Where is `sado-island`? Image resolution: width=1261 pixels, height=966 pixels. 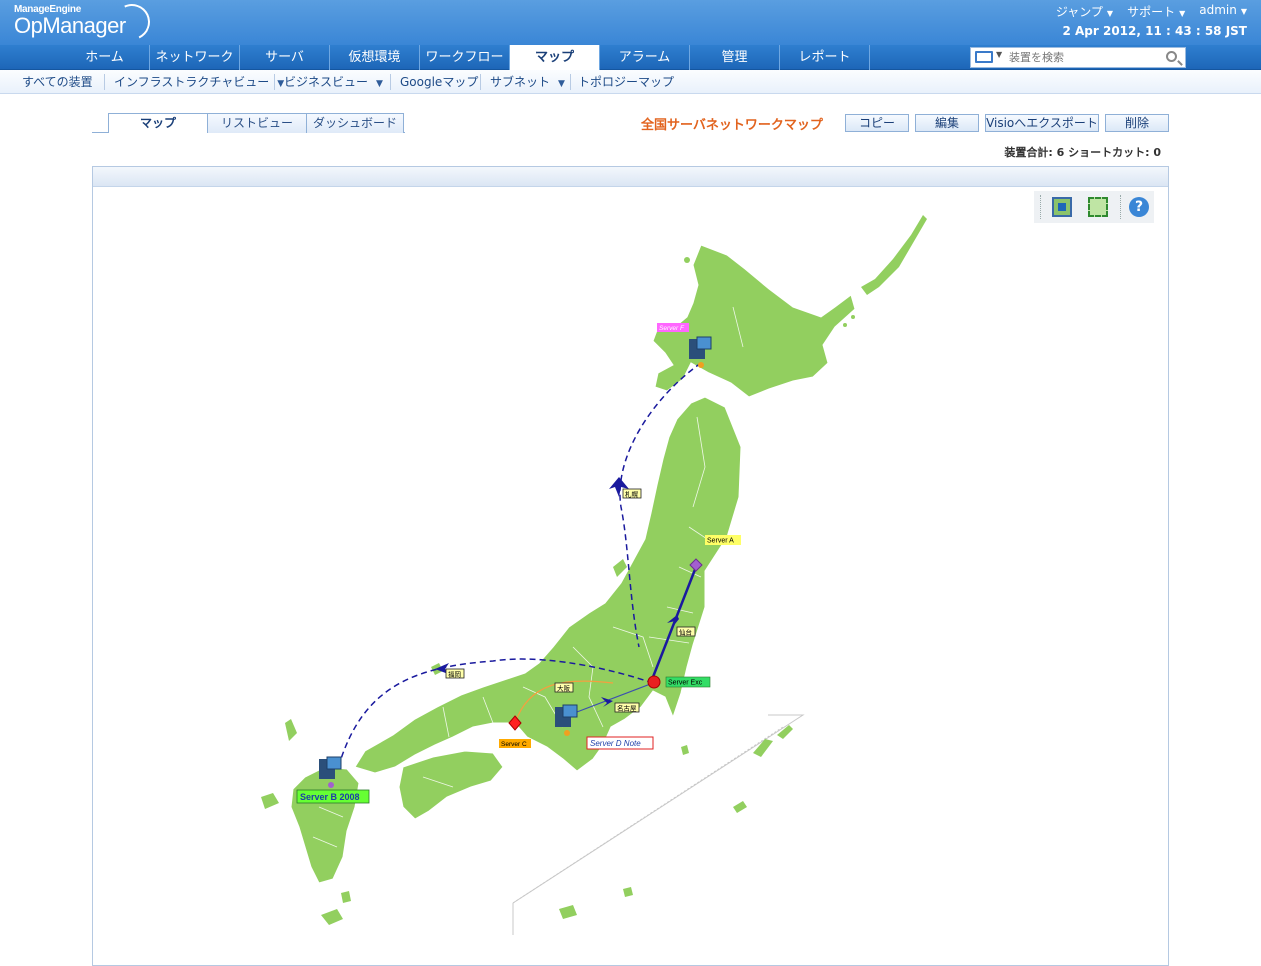
sado-island is located at coordinates (620, 568).